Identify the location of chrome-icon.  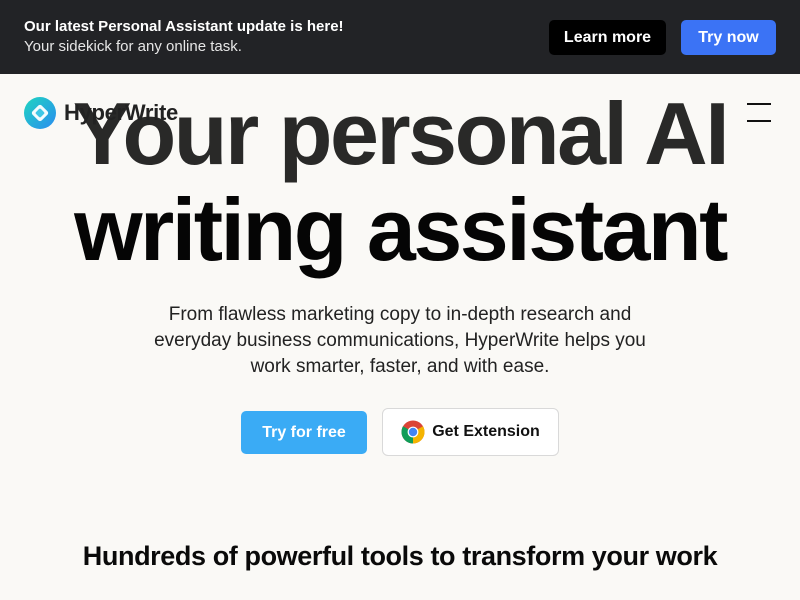
(413, 432).